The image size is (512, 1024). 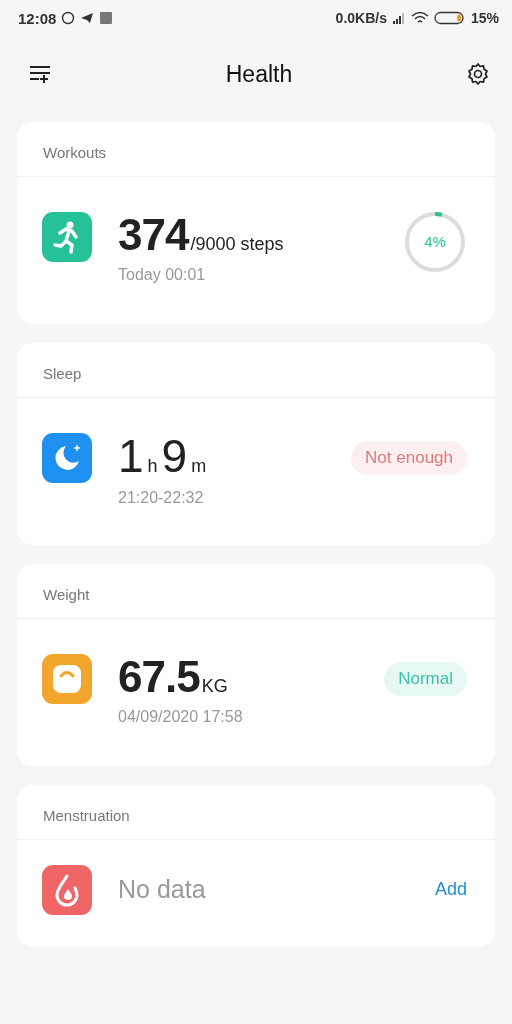 What do you see at coordinates (259, 74) in the screenshot?
I see `page-title: Health` at bounding box center [259, 74].